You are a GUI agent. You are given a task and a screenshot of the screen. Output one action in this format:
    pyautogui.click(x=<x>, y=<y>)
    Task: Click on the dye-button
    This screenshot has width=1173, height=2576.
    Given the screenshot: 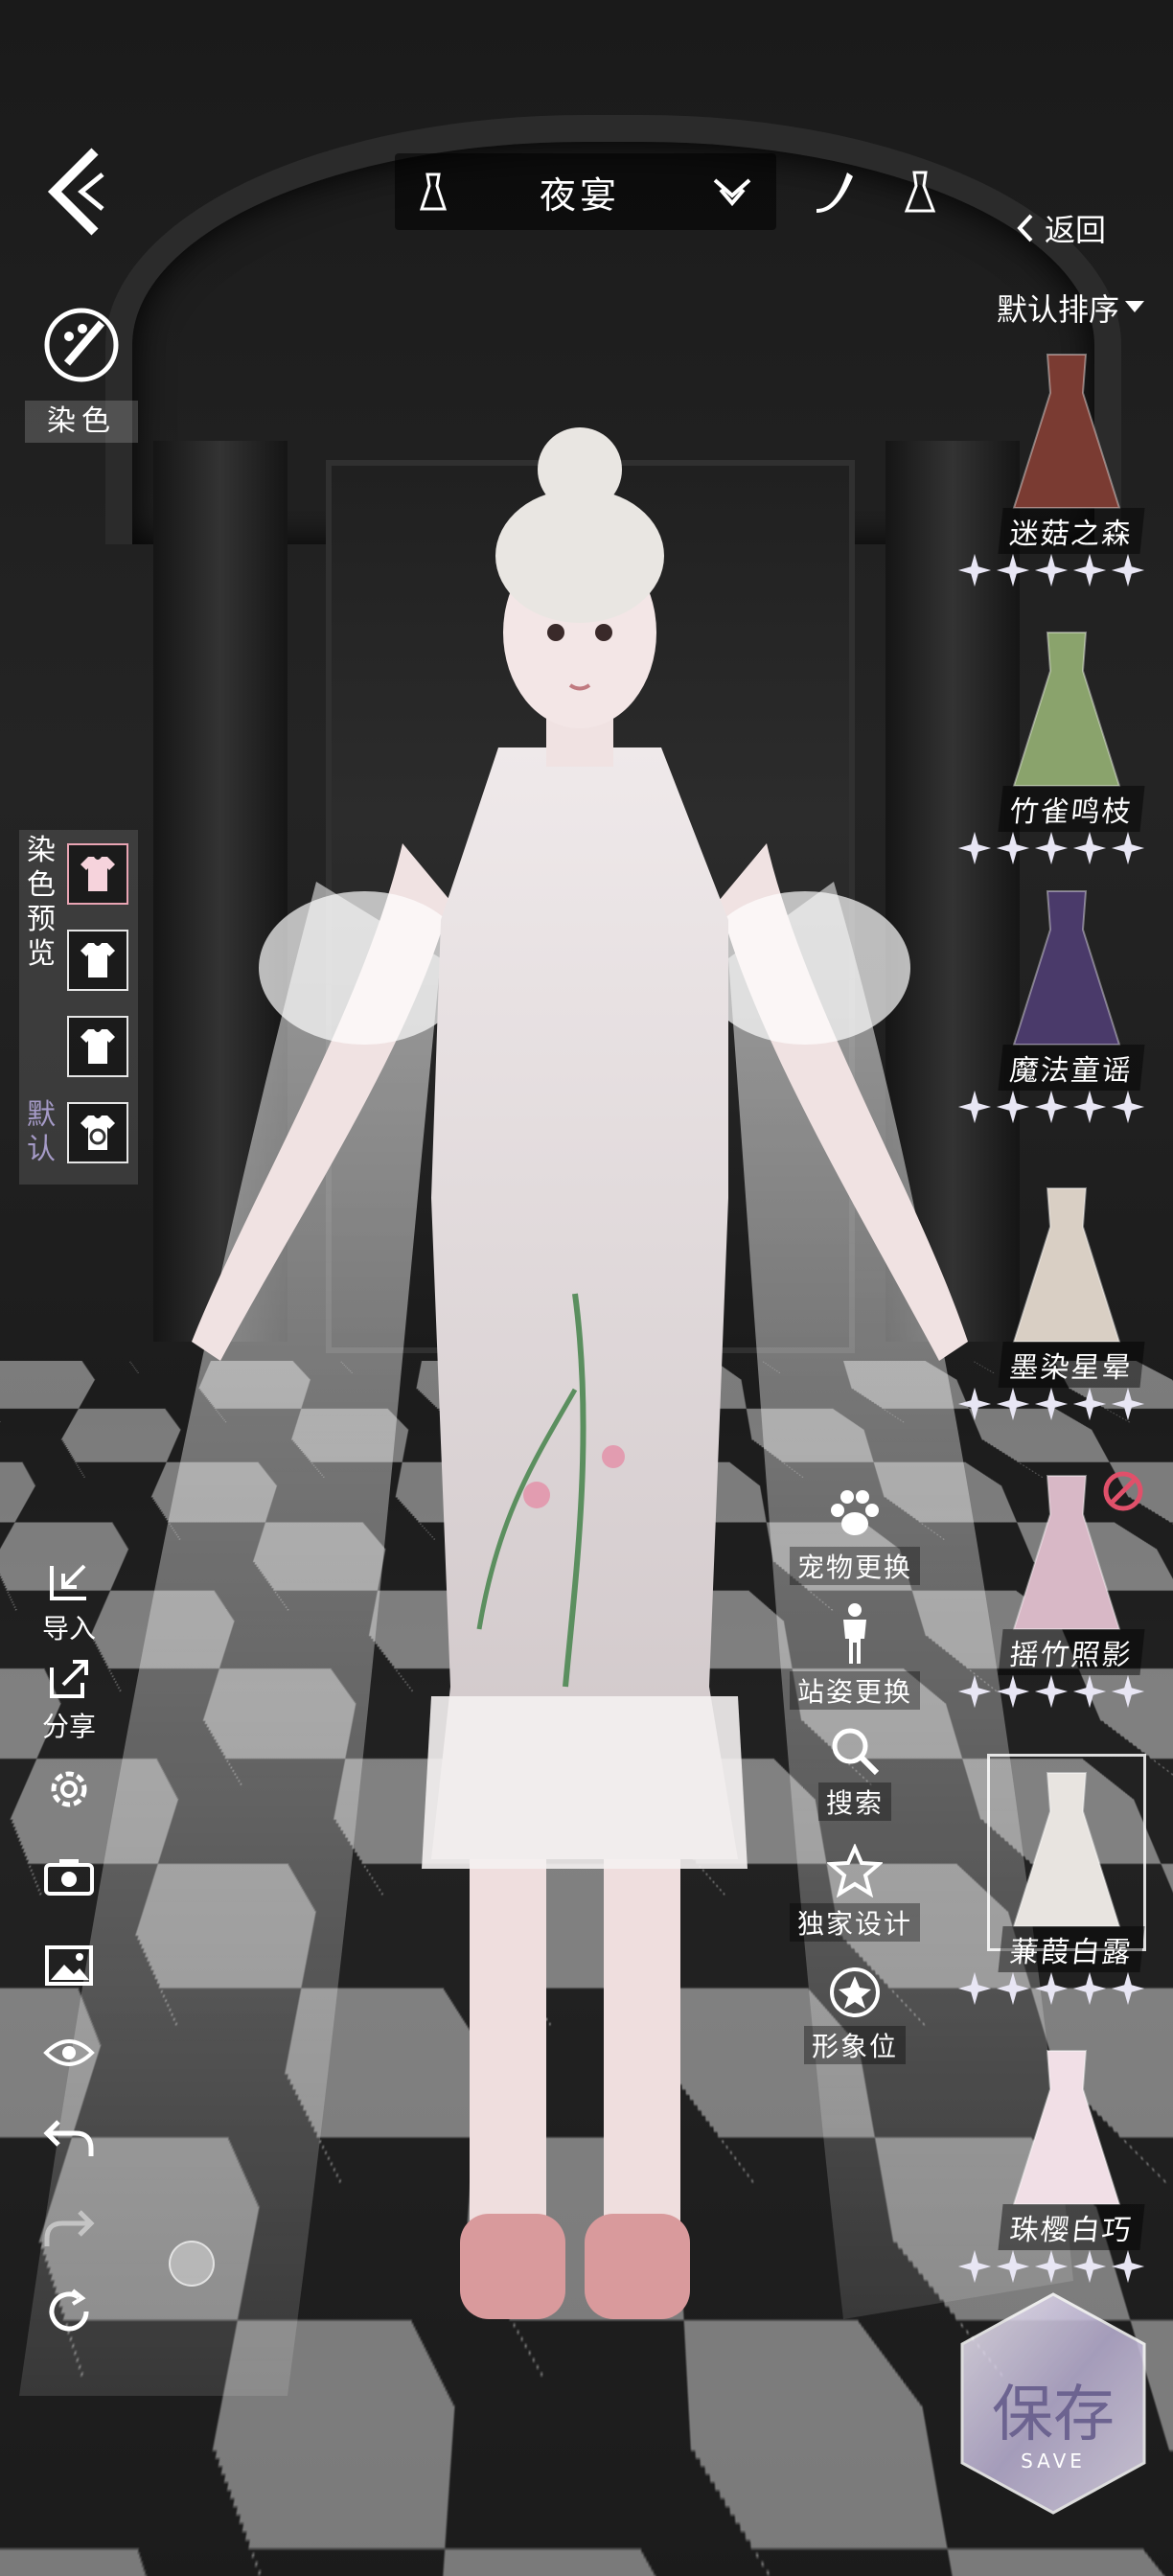 What is the action you would take?
    pyautogui.click(x=81, y=345)
    